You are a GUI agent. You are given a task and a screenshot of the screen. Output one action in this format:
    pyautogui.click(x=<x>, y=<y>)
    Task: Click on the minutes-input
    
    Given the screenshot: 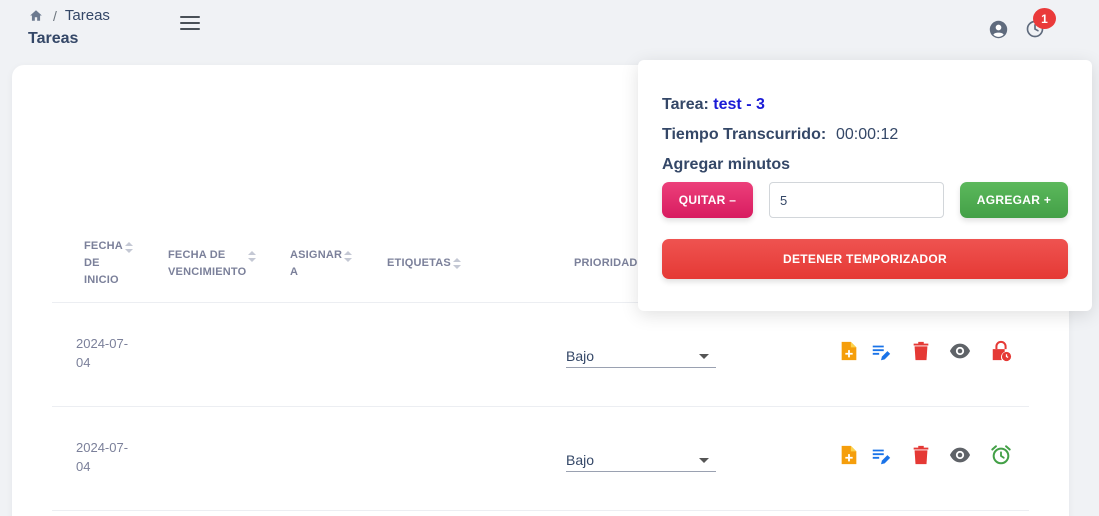 What is the action you would take?
    pyautogui.click(x=856, y=200)
    